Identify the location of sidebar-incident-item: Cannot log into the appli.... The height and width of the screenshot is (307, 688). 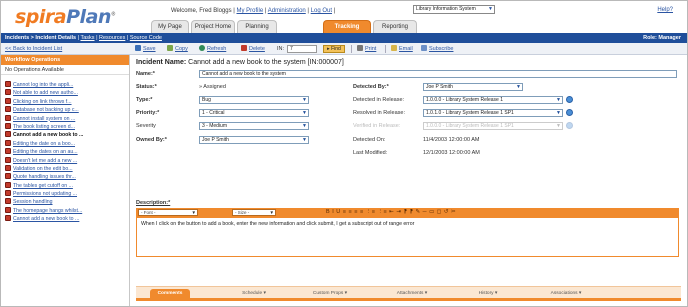
(65, 85).